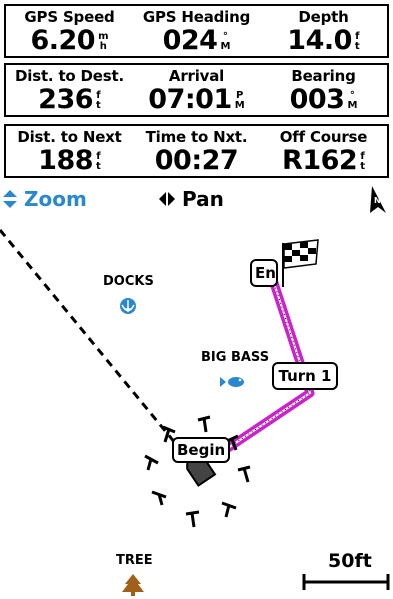 The width and height of the screenshot is (393, 599). I want to click on north-arrow-icon: N, so click(378, 200).